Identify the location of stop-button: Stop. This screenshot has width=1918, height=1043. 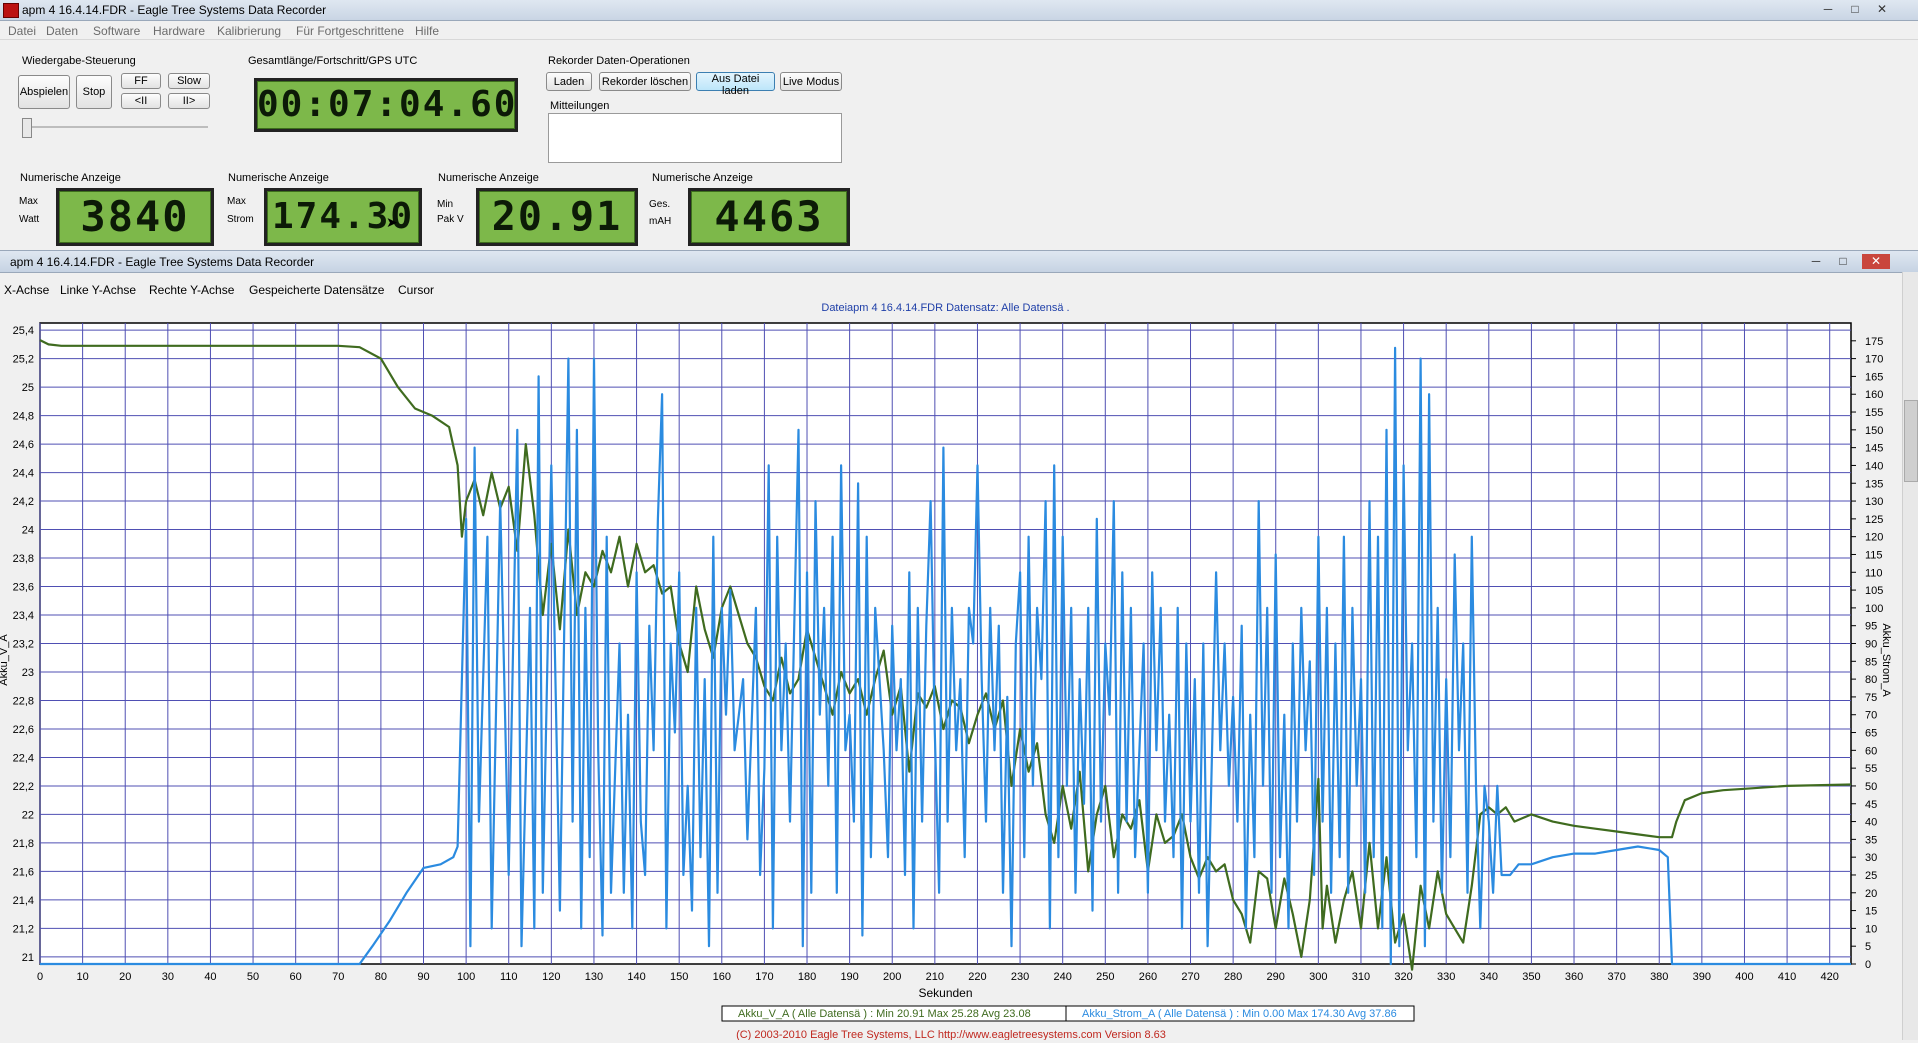
(94, 92).